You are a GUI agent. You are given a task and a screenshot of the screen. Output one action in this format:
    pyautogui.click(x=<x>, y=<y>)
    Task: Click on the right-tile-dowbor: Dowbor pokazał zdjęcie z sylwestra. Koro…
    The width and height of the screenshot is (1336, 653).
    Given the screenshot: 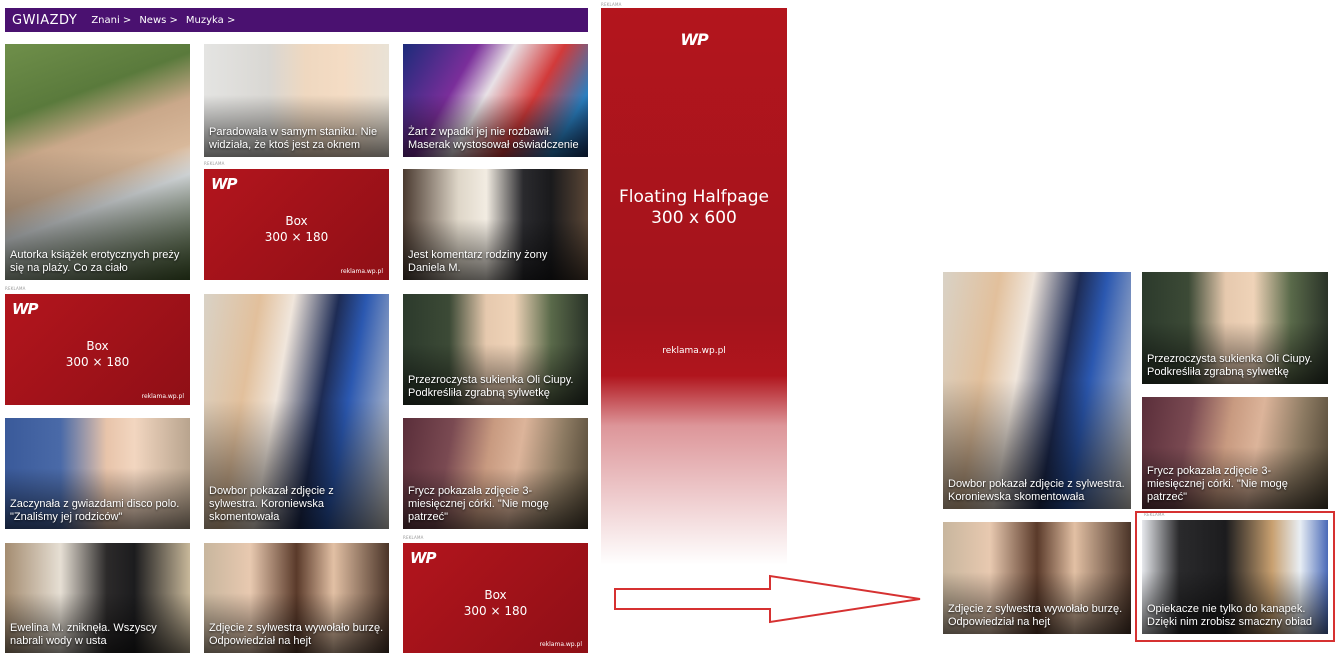 What is the action you would take?
    pyautogui.click(x=1037, y=390)
    